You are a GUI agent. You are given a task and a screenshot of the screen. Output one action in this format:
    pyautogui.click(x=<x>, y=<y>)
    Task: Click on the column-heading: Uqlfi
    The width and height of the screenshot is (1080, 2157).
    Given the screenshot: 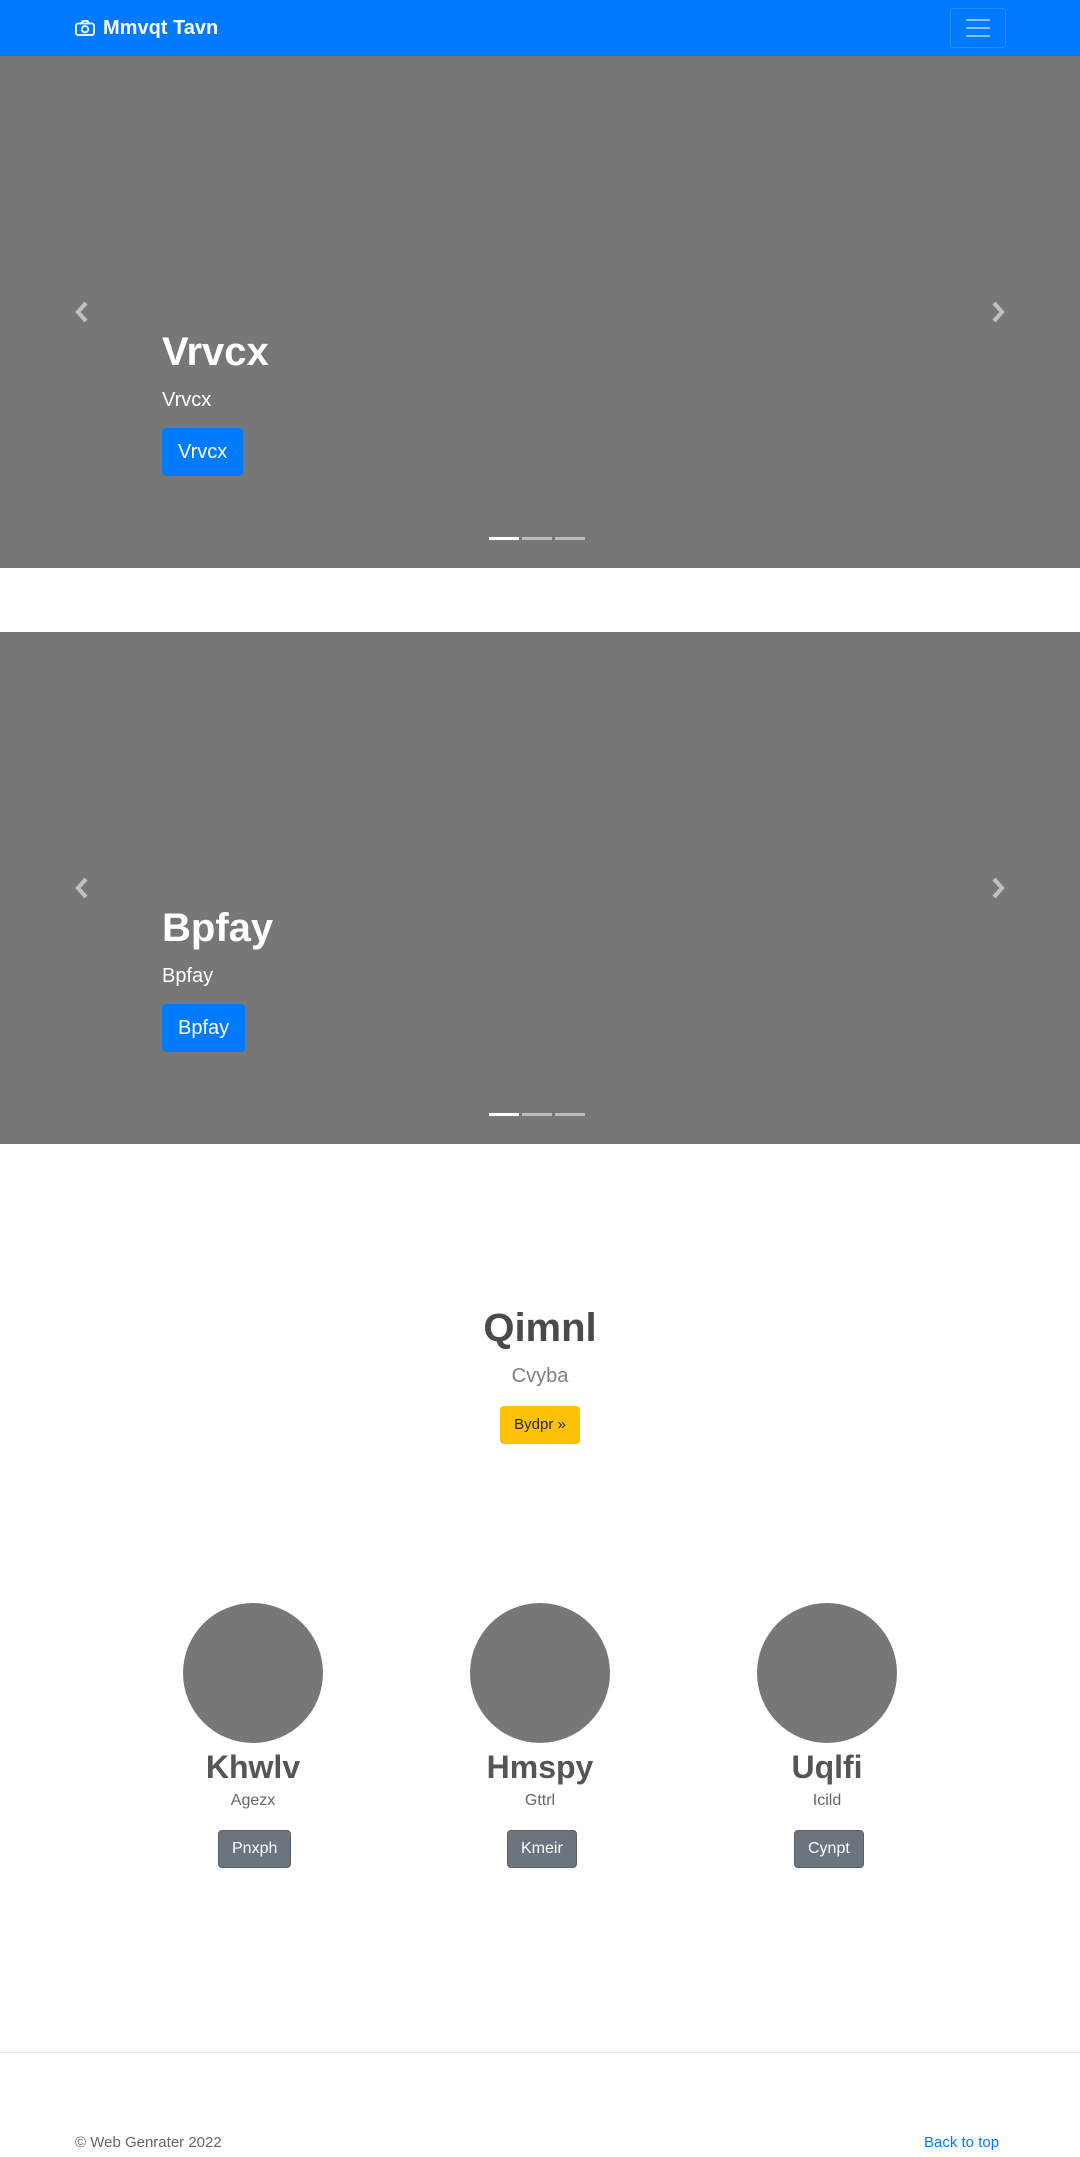 What is the action you would take?
    pyautogui.click(x=827, y=1767)
    